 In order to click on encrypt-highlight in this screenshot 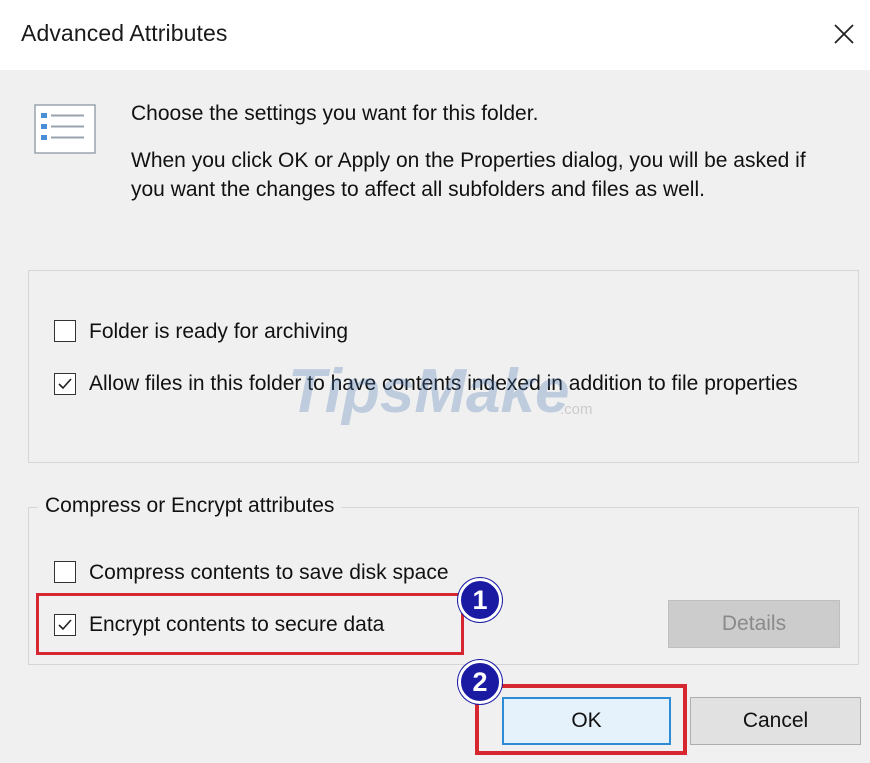, I will do `click(250, 624)`.